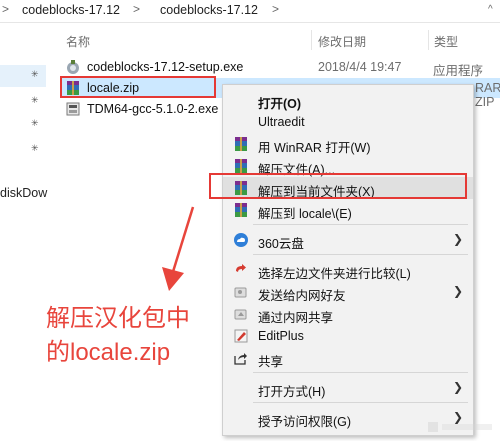 The width and height of the screenshot is (500, 441). I want to click on nav-item-label: diskDow, so click(23, 193).